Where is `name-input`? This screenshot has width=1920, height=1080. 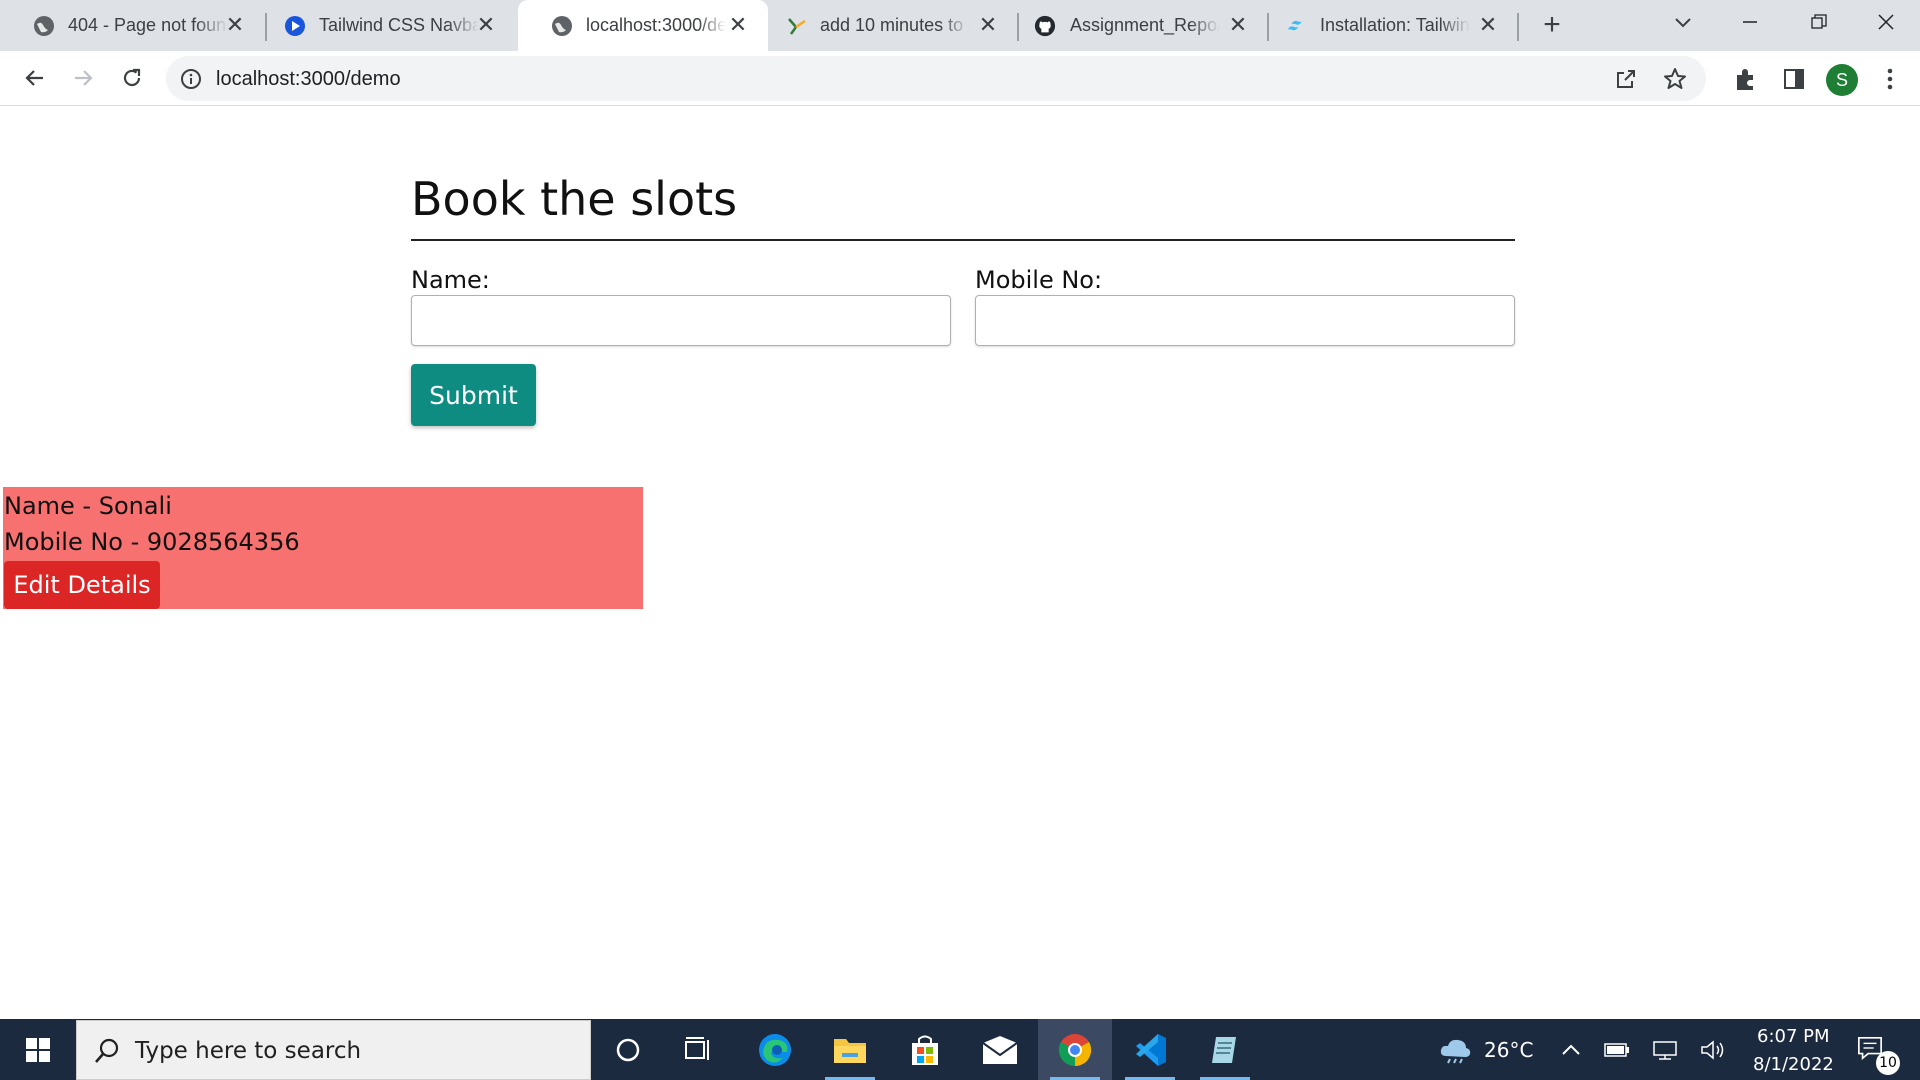 name-input is located at coordinates (681, 320).